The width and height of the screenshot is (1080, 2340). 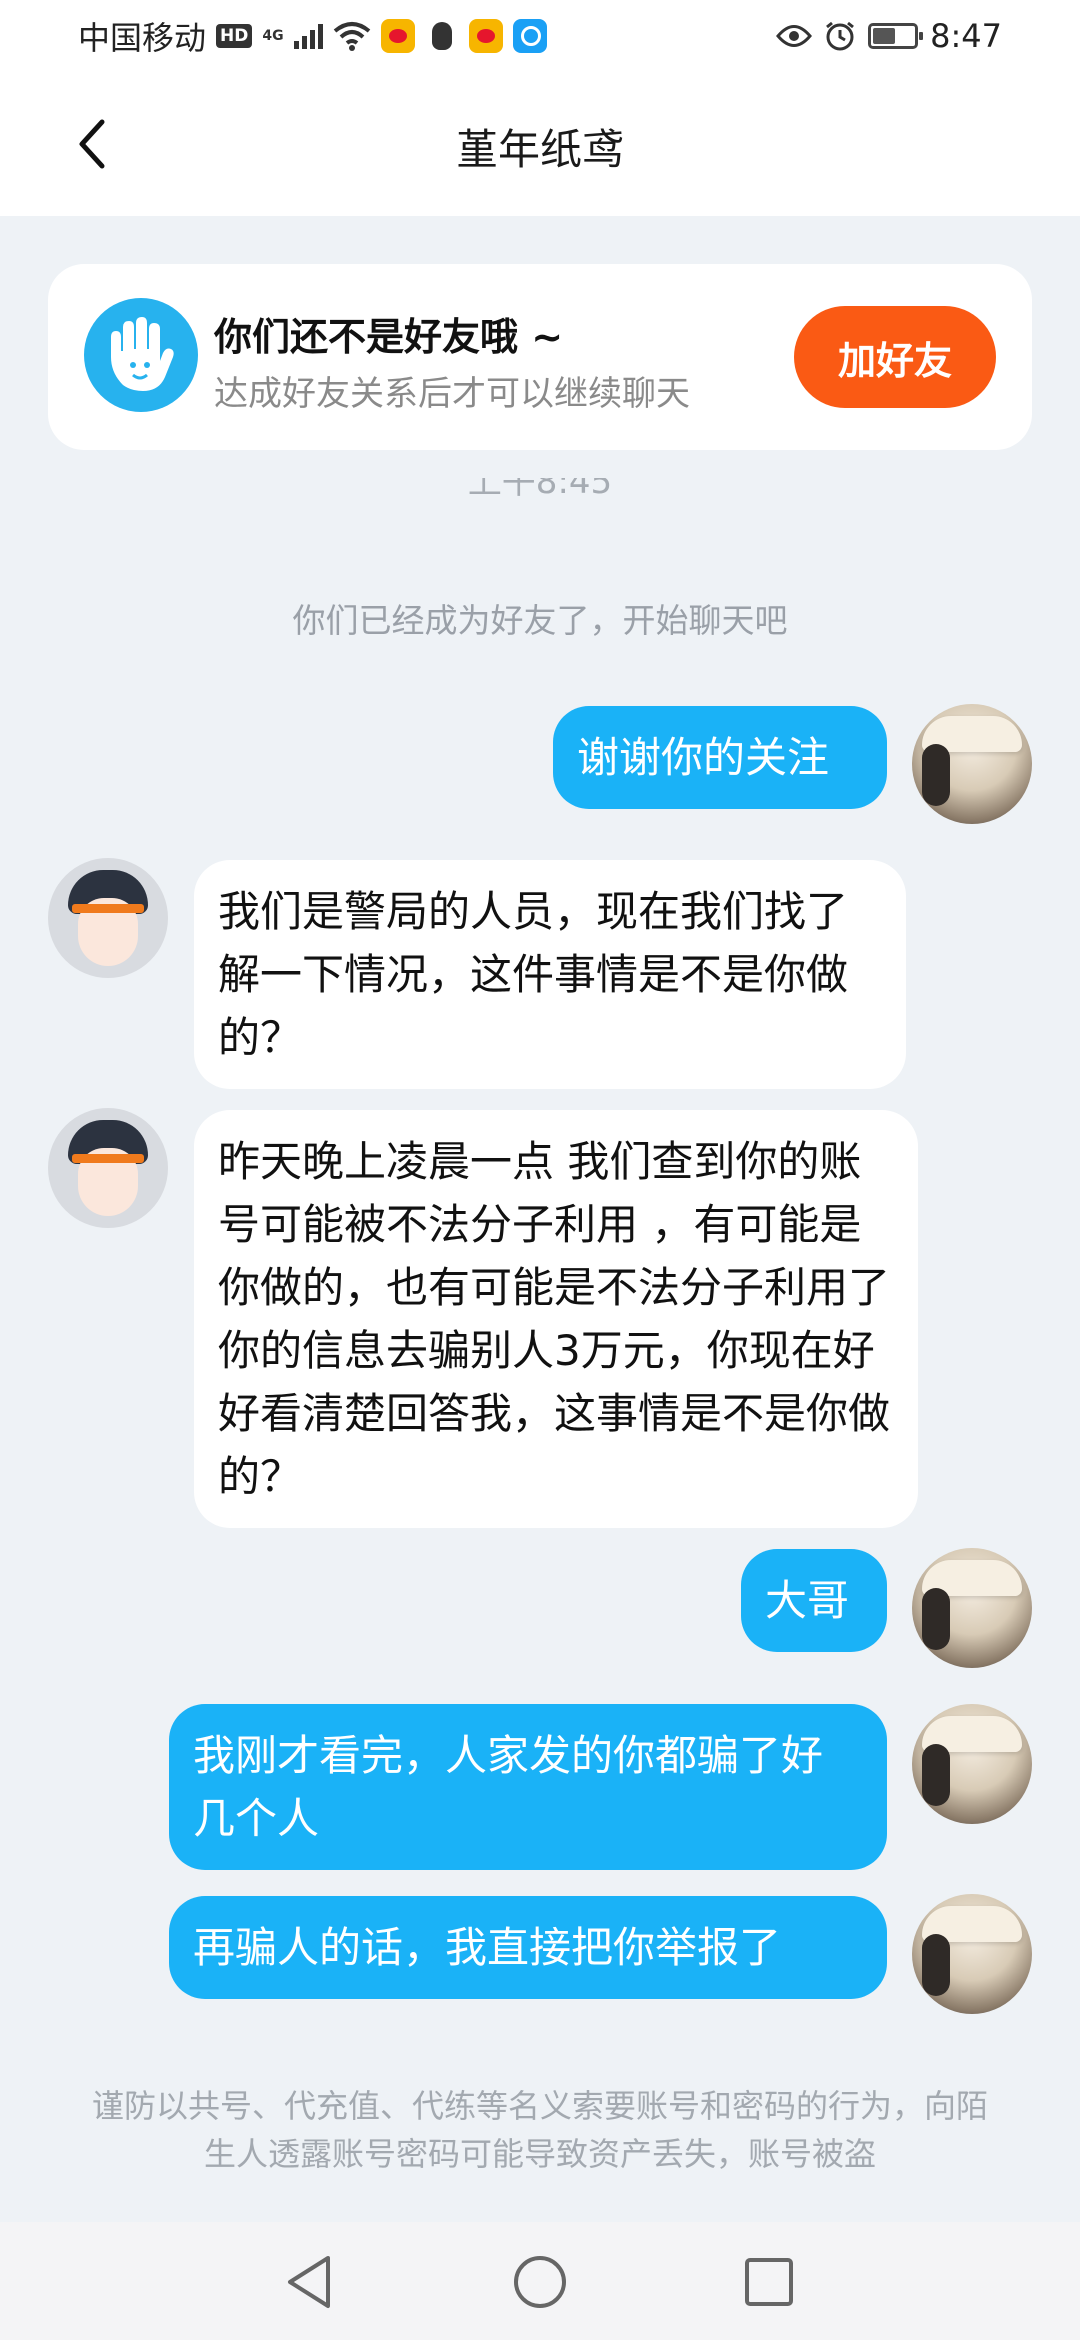 I want to click on status-right: 8:47, so click(x=889, y=36).